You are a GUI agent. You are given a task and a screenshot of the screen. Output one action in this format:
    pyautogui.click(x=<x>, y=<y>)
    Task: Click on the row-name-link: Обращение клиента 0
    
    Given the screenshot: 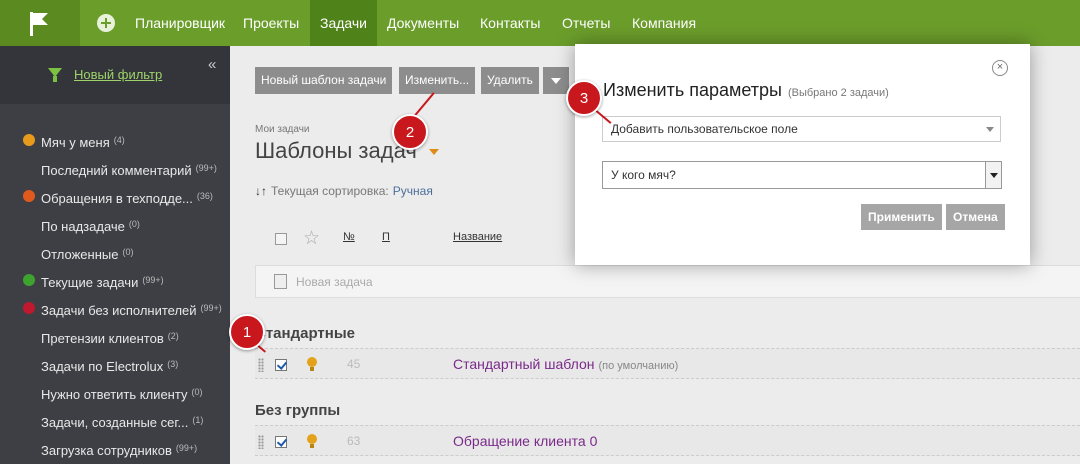 What is the action you would take?
    pyautogui.click(x=525, y=441)
    